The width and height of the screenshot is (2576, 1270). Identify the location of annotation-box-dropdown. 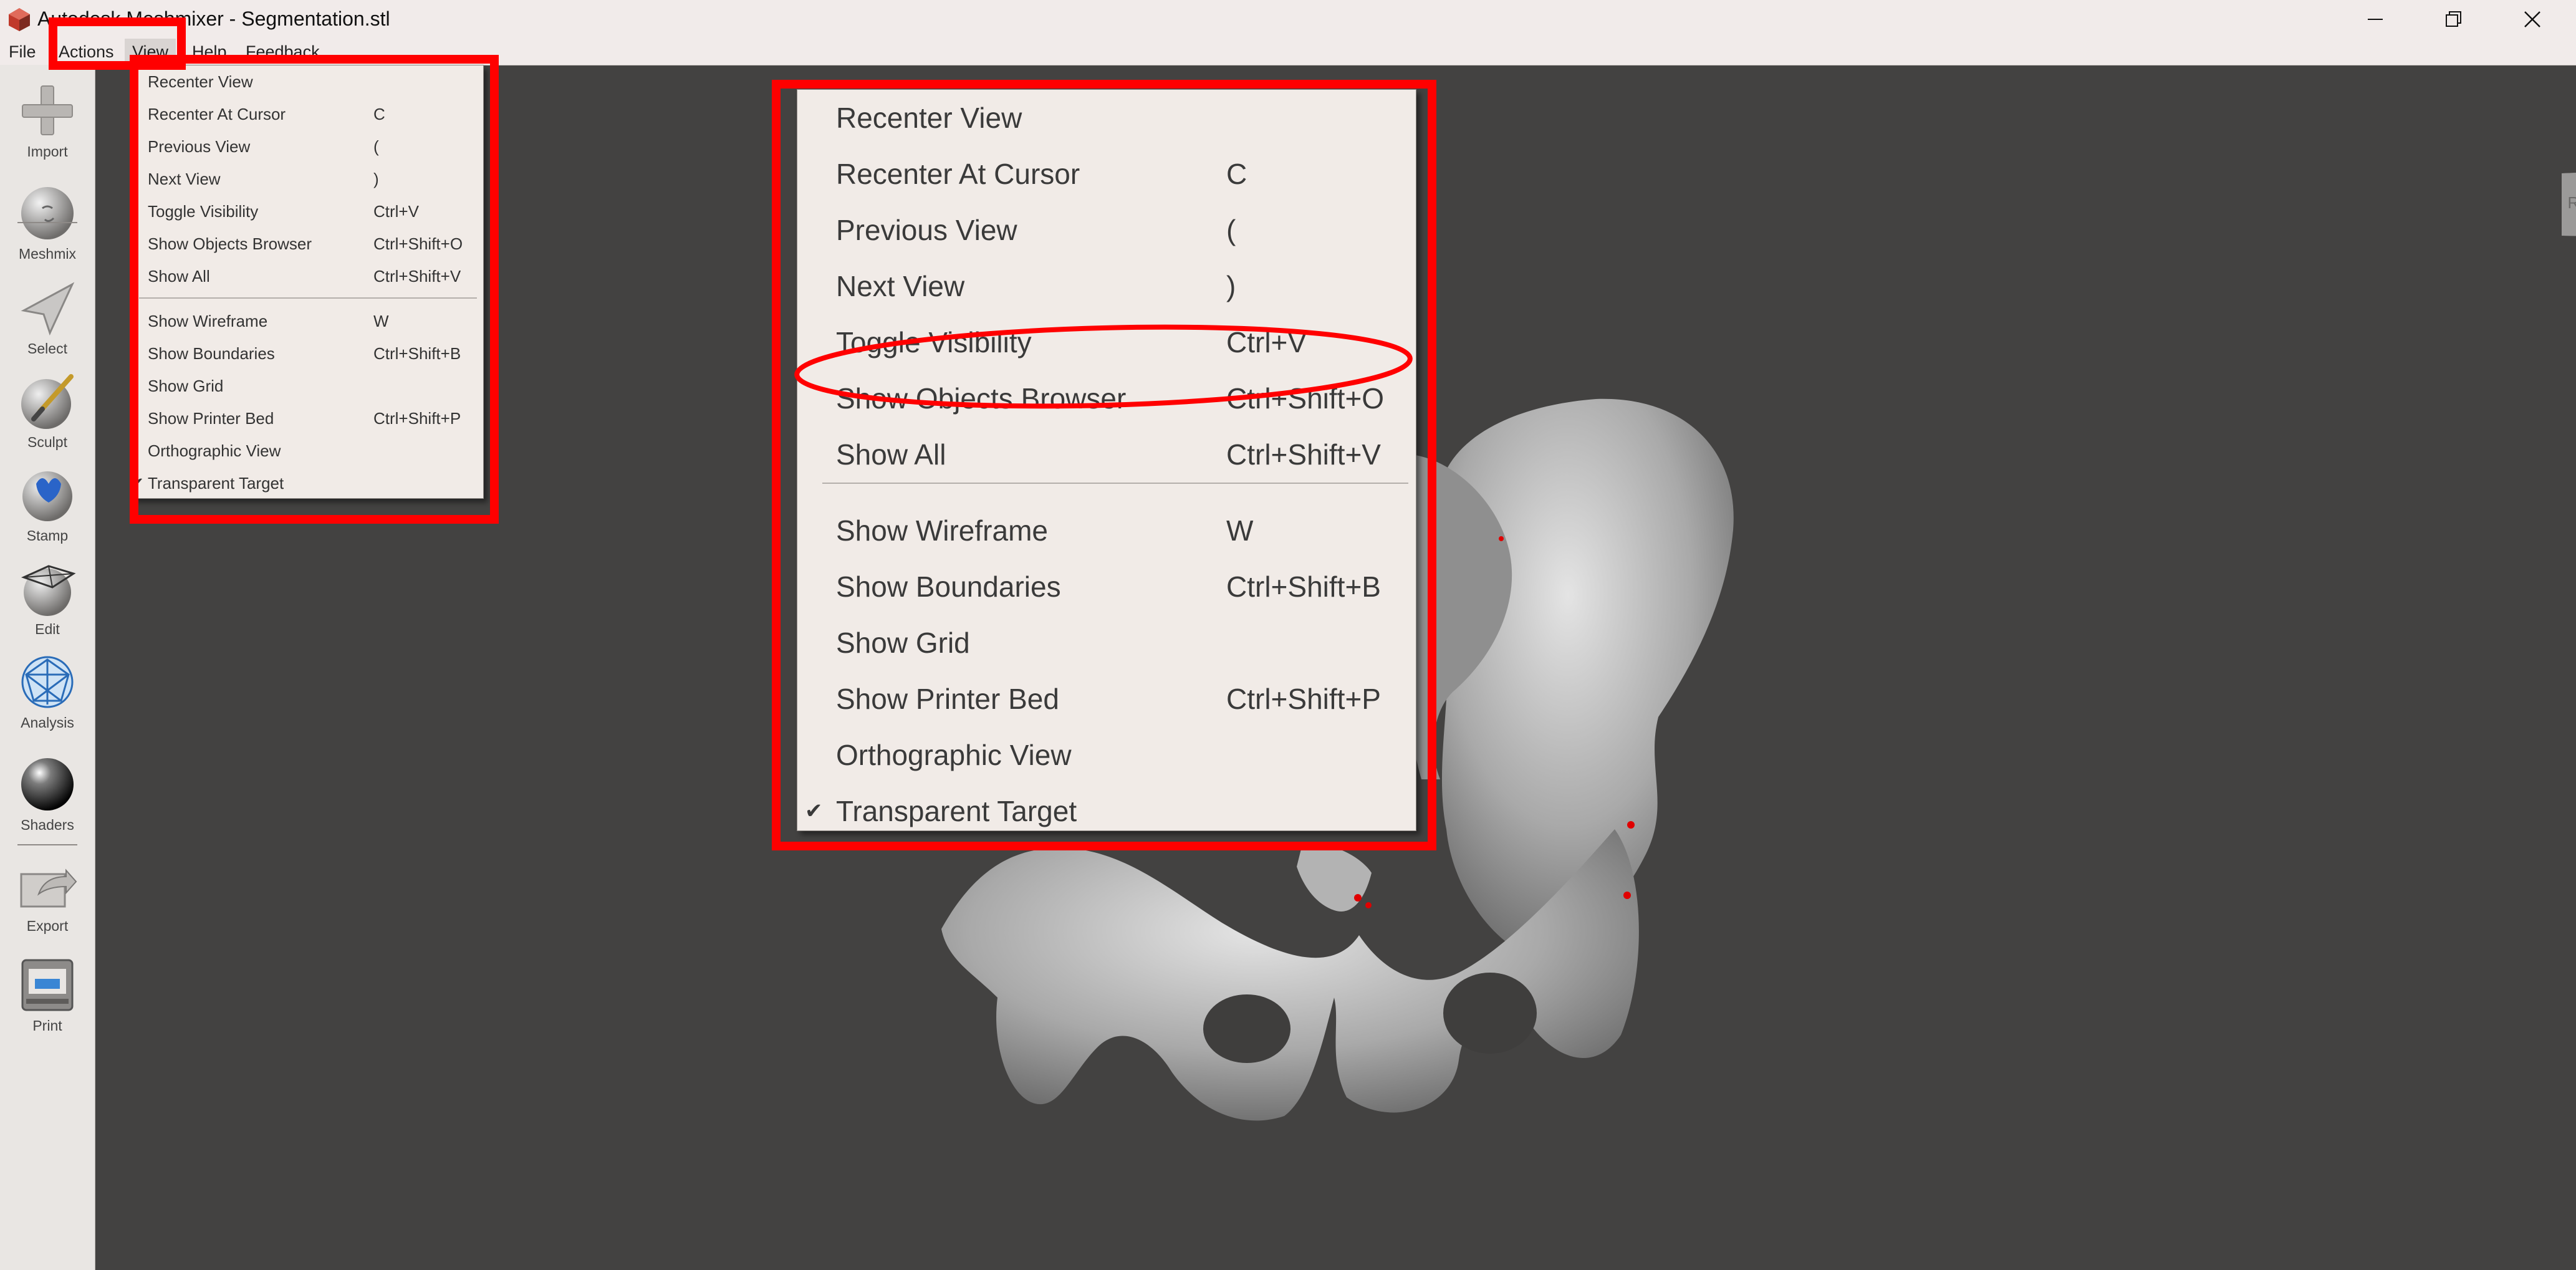
(314, 289).